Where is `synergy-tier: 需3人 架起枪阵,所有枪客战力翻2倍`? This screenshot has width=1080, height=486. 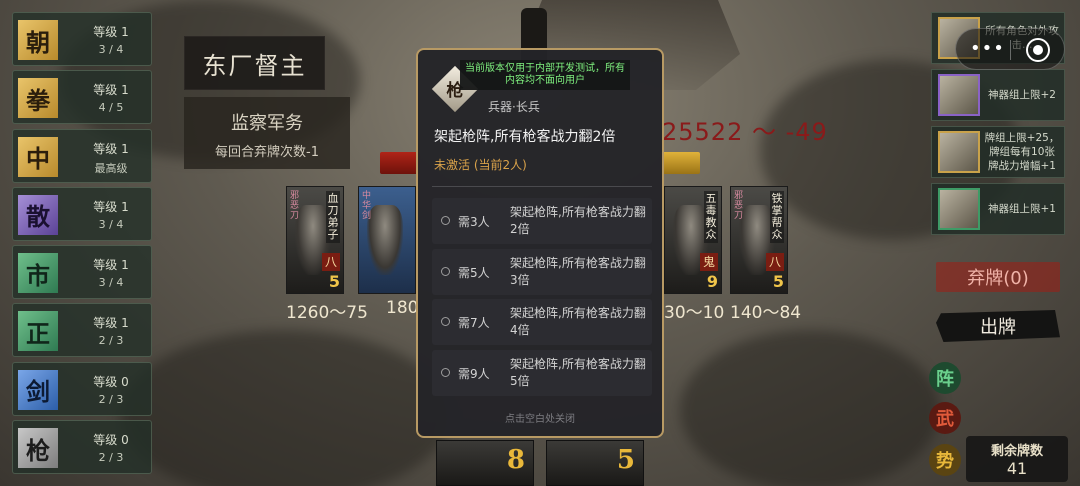
synergy-tier: 需3人 架起枪阵,所有枪客战力翻2倍 is located at coordinates (542, 221).